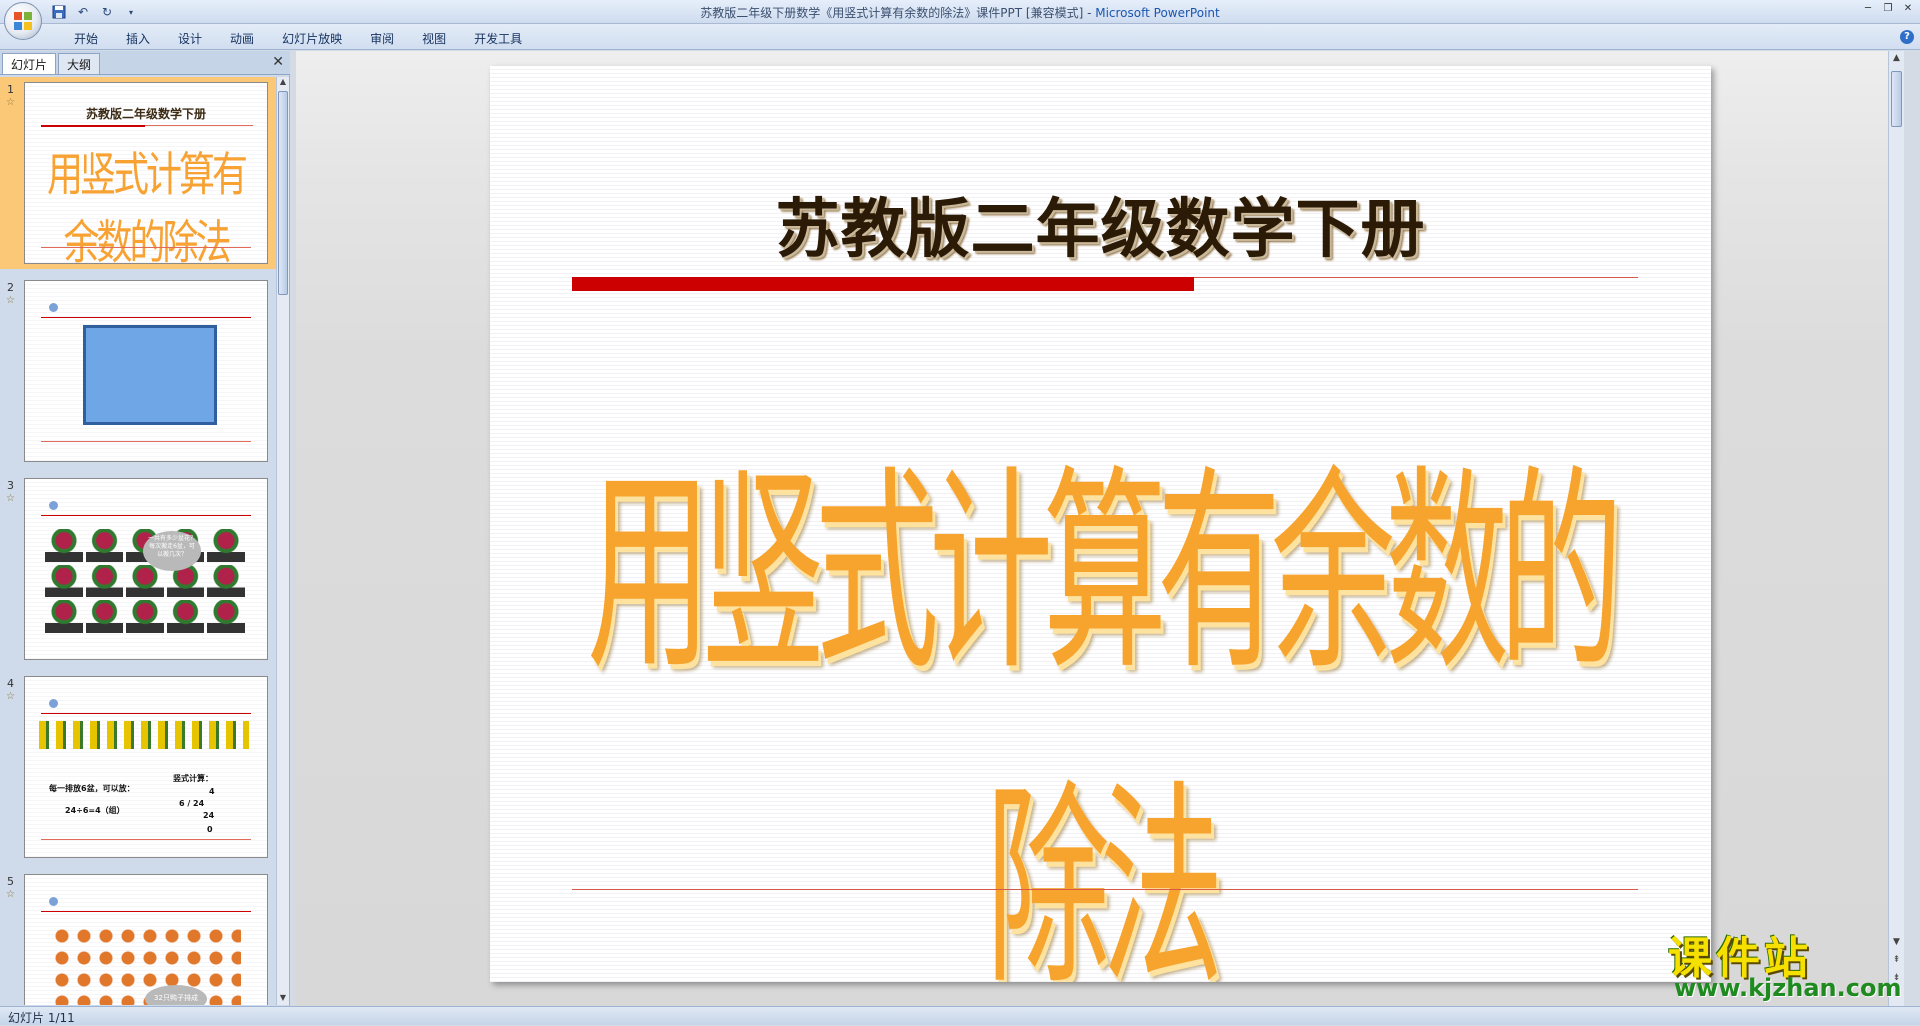 Image resolution: width=1920 pixels, height=1026 pixels. Describe the element at coordinates (883, 284) in the screenshot. I see `title-red-bar` at that location.